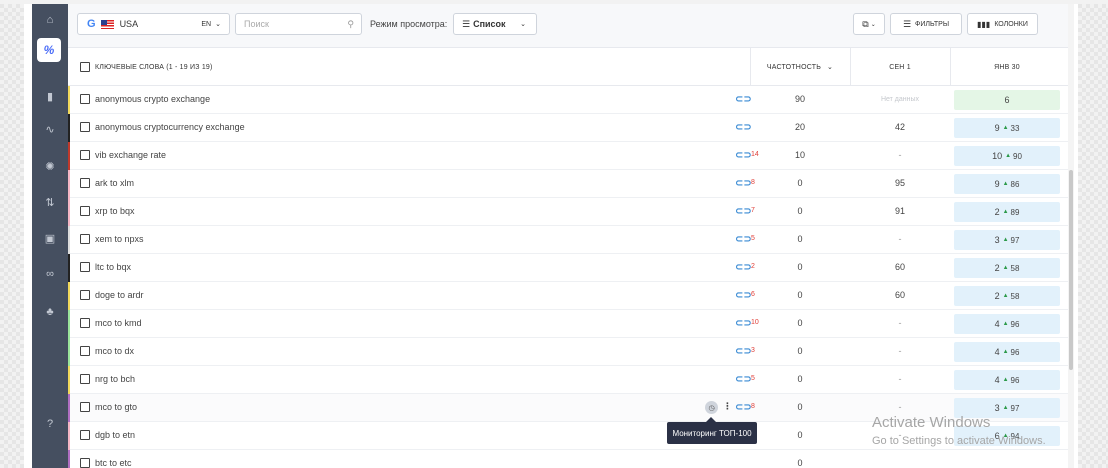 Image resolution: width=1108 pixels, height=468 pixels. I want to click on chart-icon: ▮, so click(50, 96).